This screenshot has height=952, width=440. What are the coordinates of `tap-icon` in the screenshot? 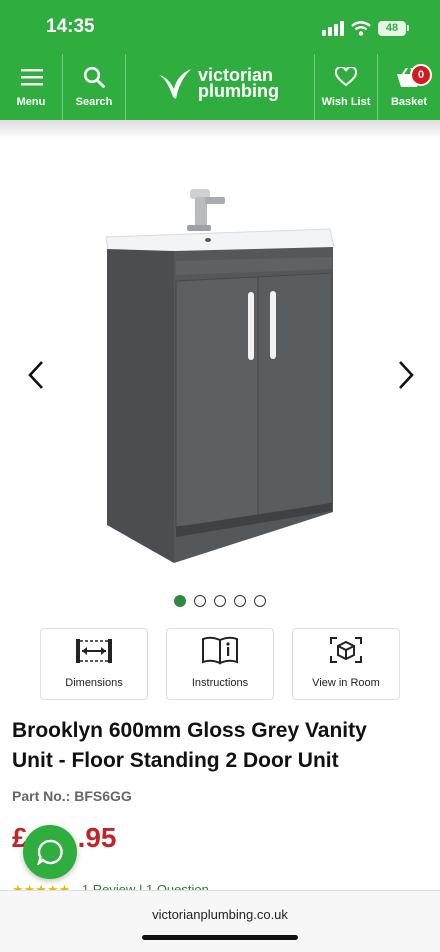 It's located at (206, 210).